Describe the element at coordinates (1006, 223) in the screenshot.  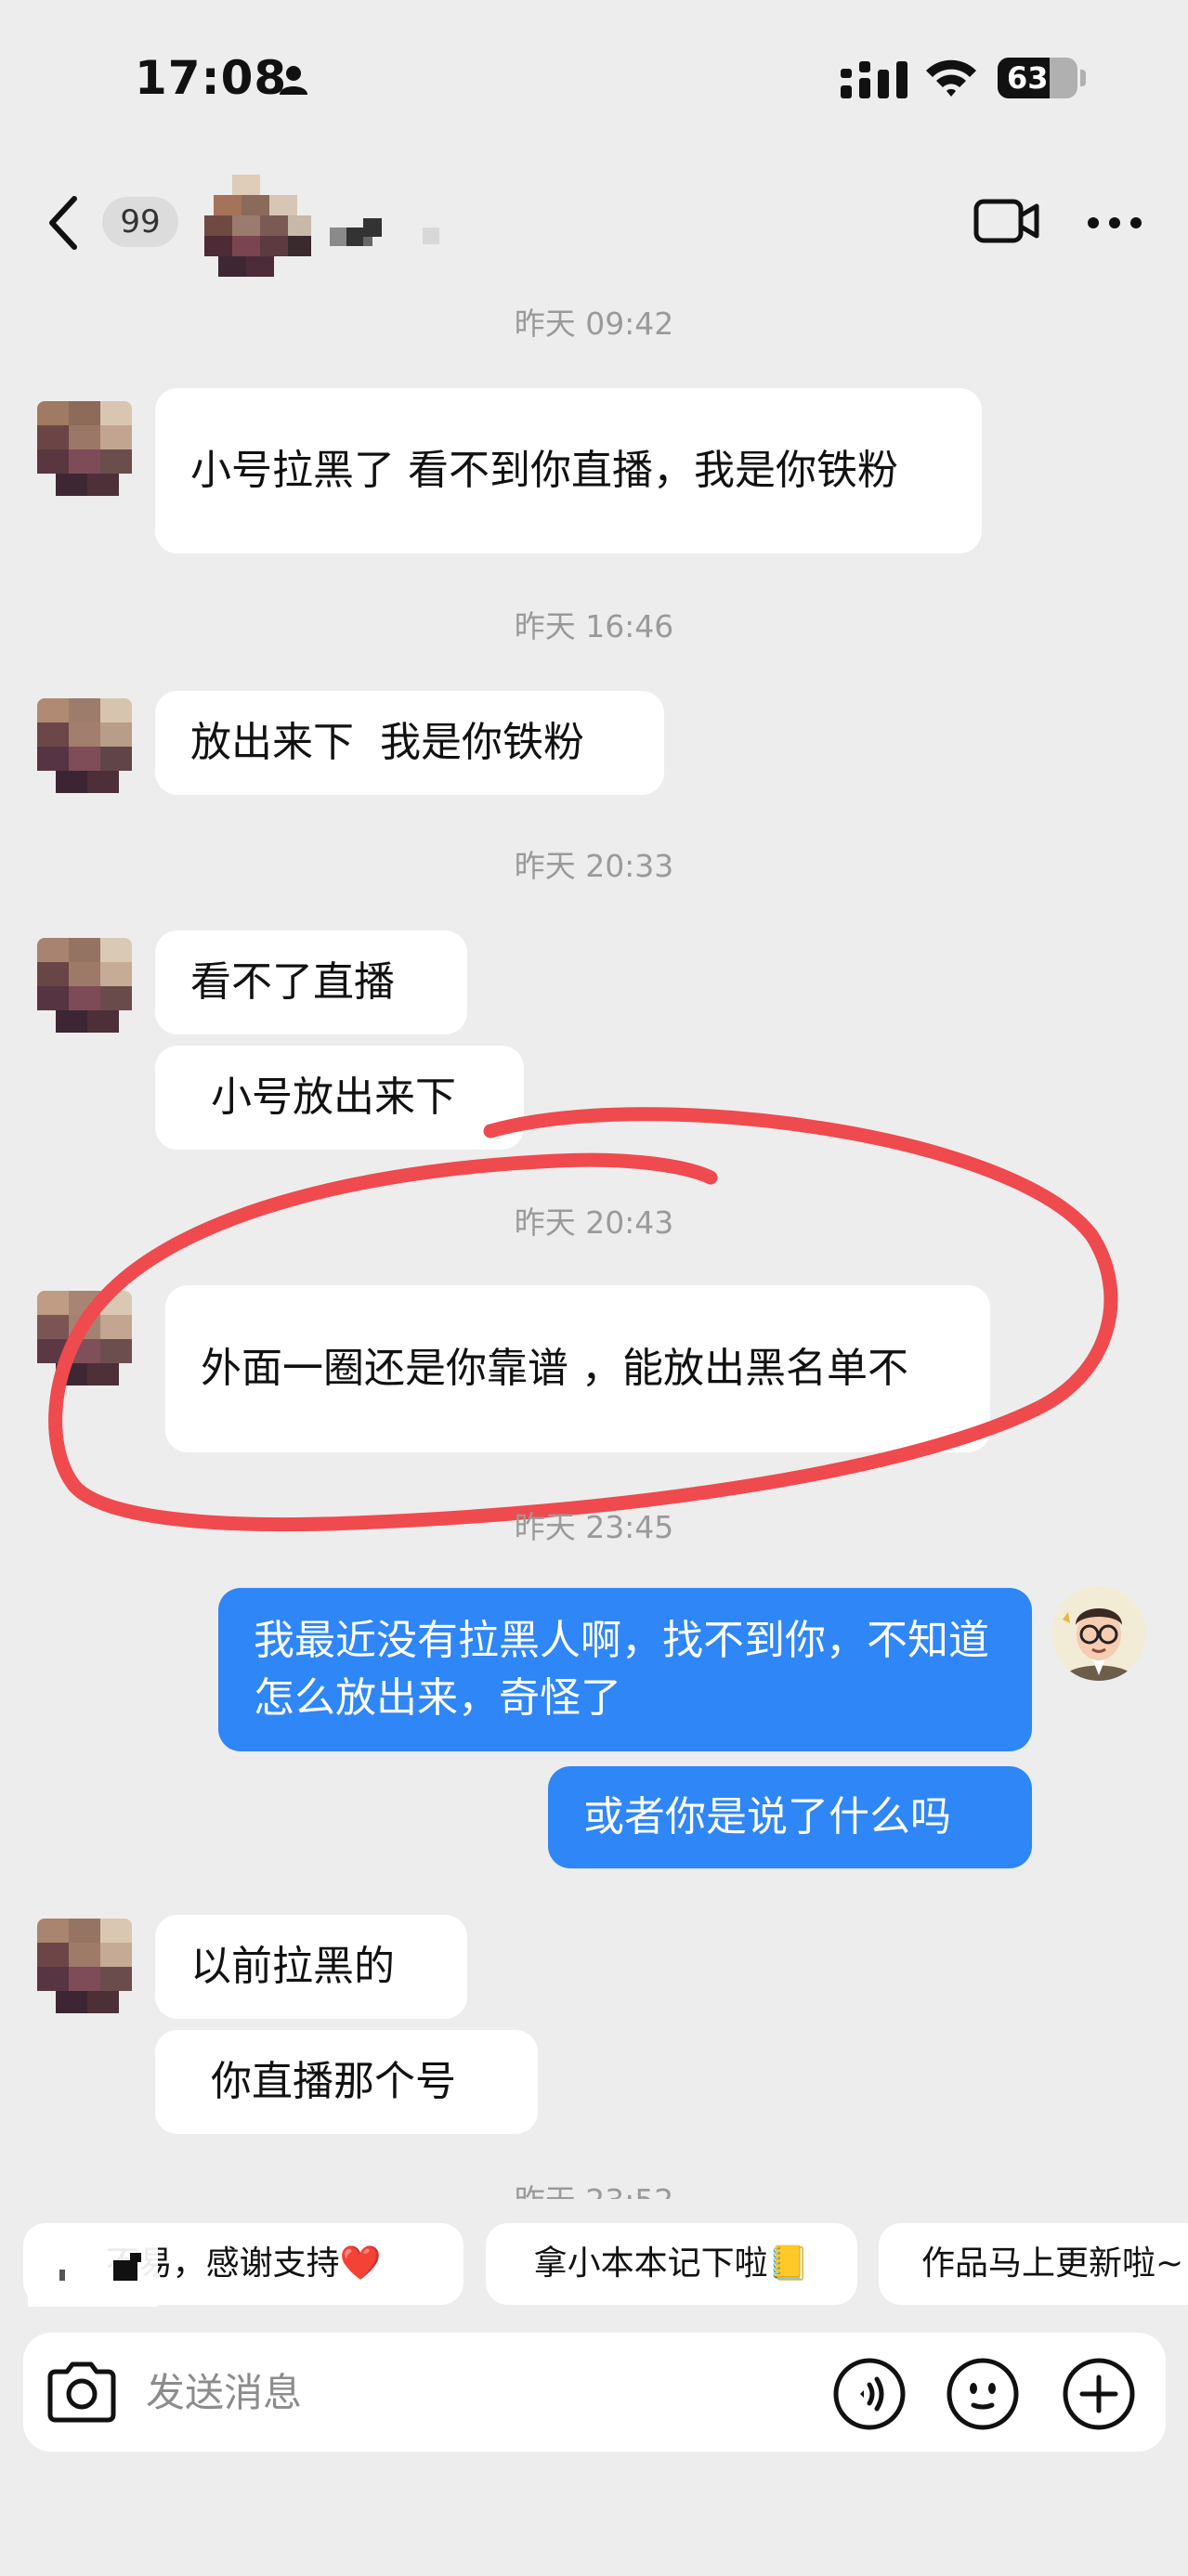
I see `video-call-icon` at that location.